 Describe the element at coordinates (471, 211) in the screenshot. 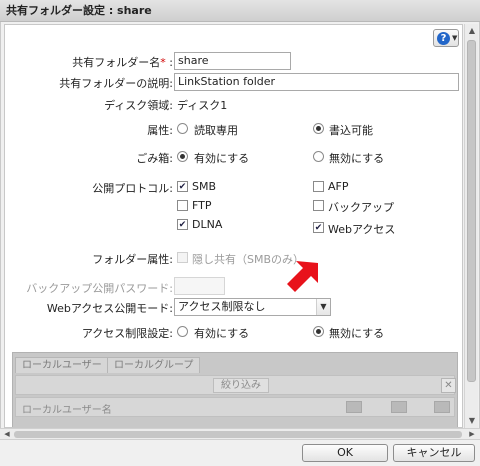

I see `scroll-thumb` at that location.